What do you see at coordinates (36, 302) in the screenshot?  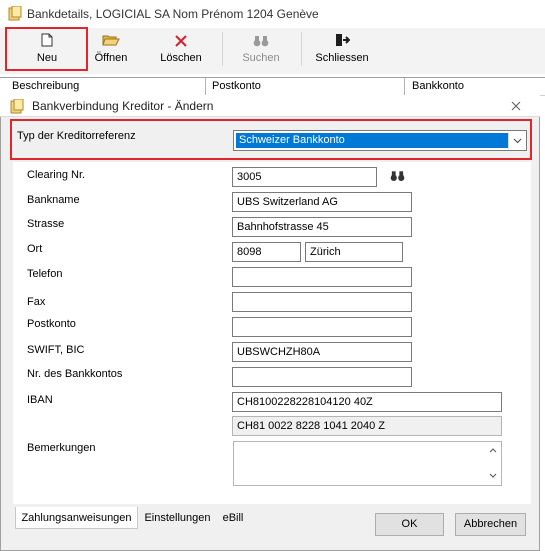 I see `fax-label: Fax` at bounding box center [36, 302].